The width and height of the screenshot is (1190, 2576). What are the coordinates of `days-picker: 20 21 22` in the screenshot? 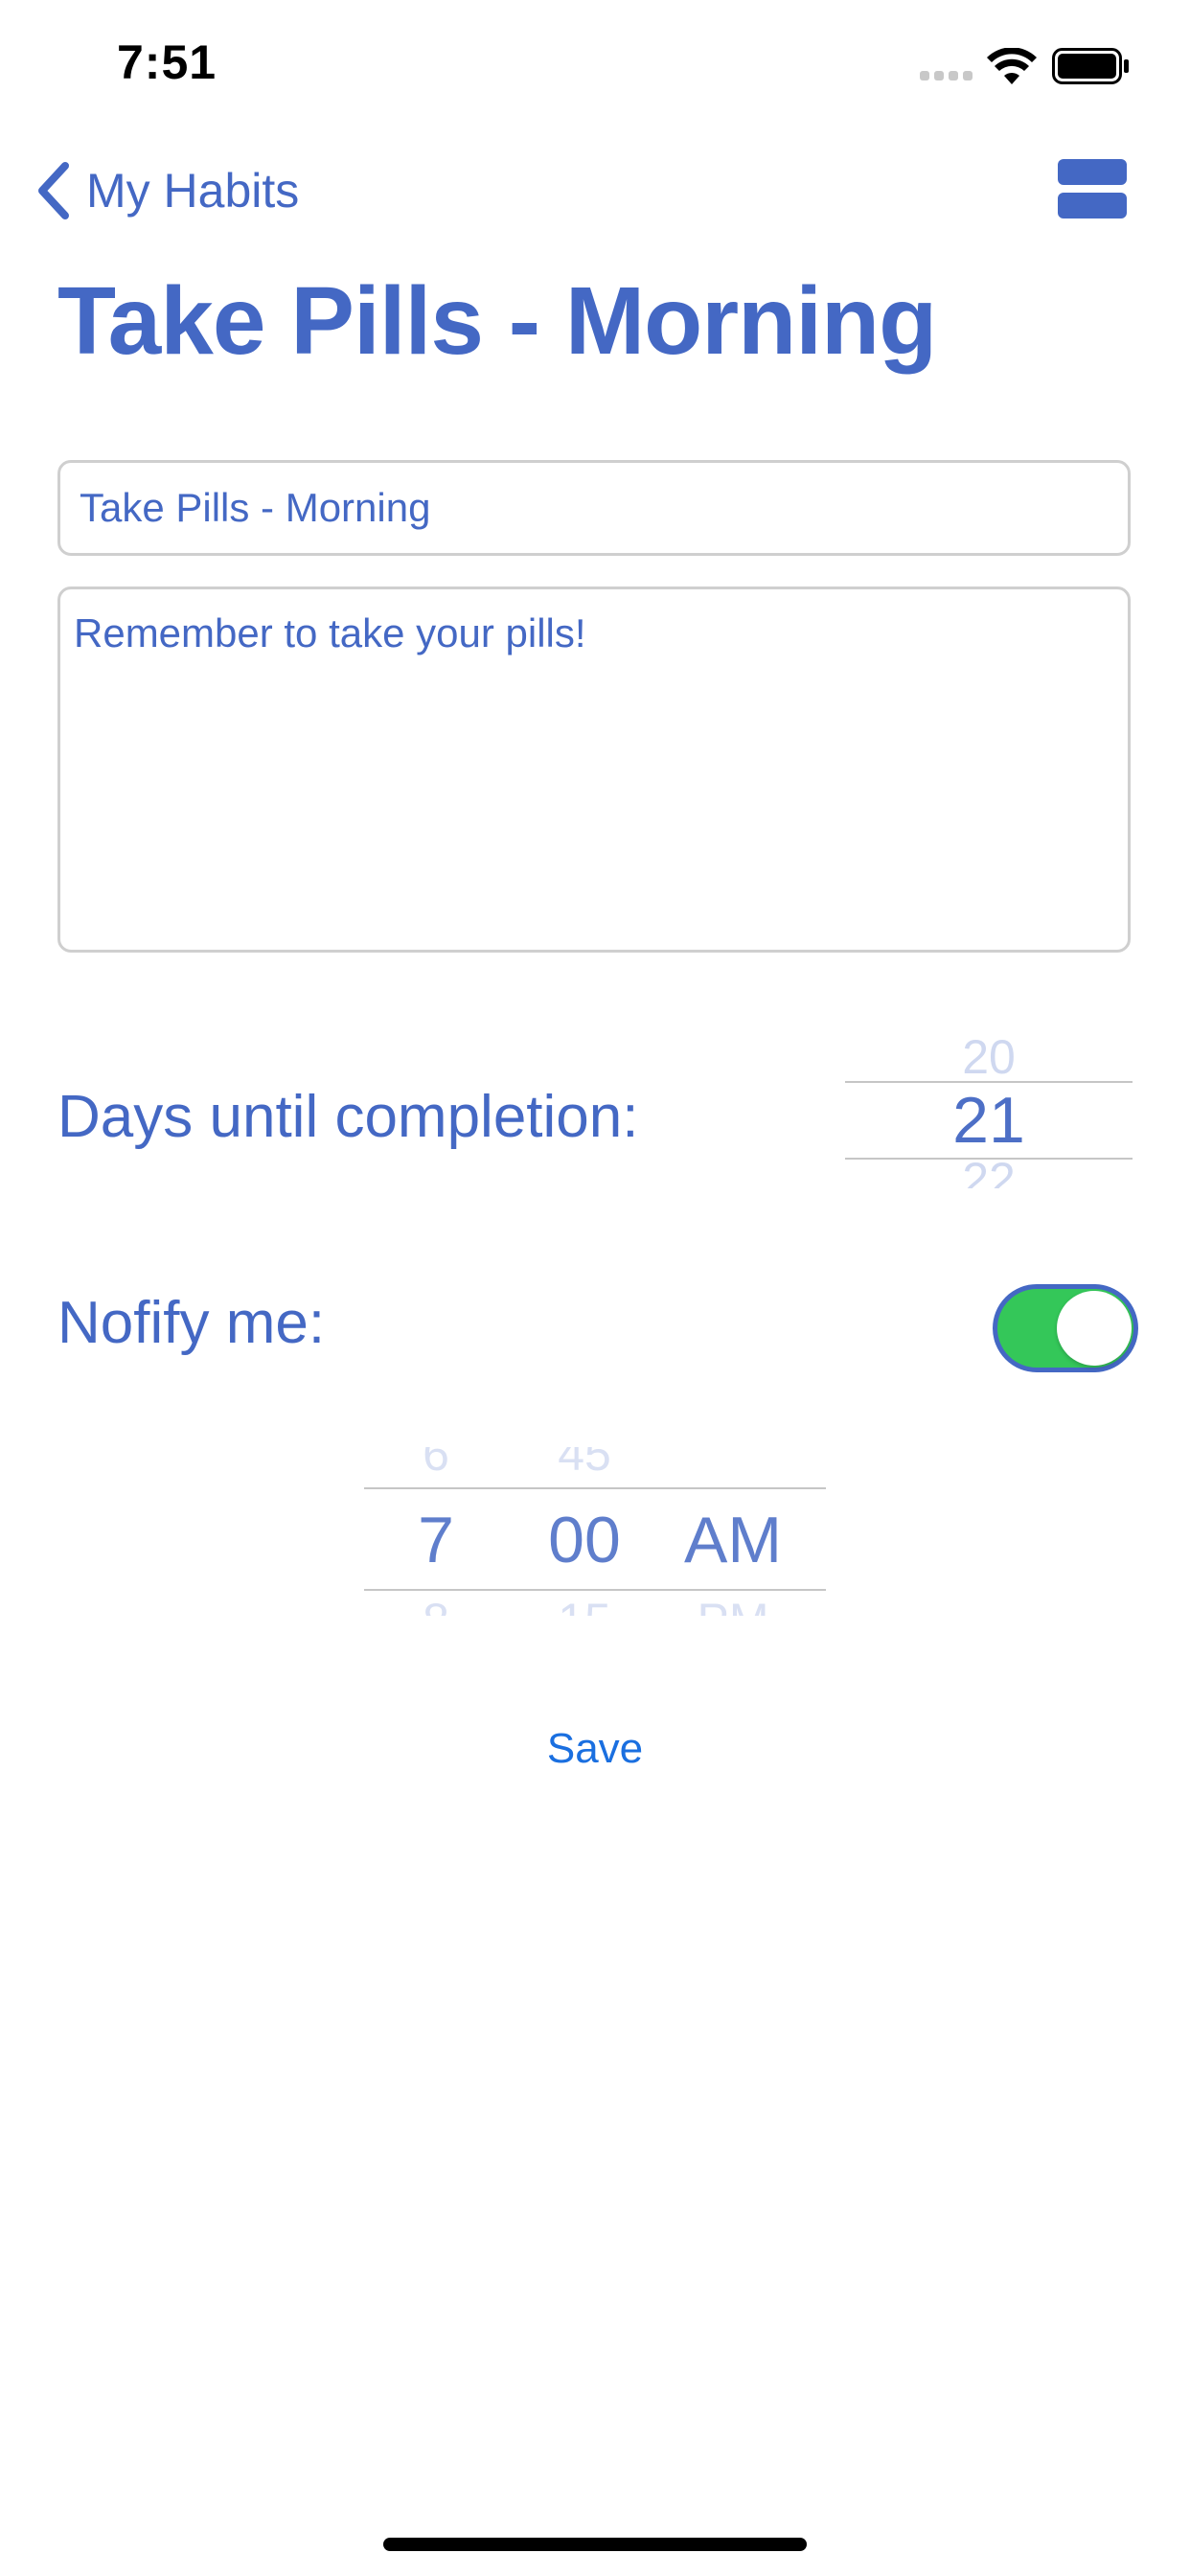 It's located at (989, 1111).